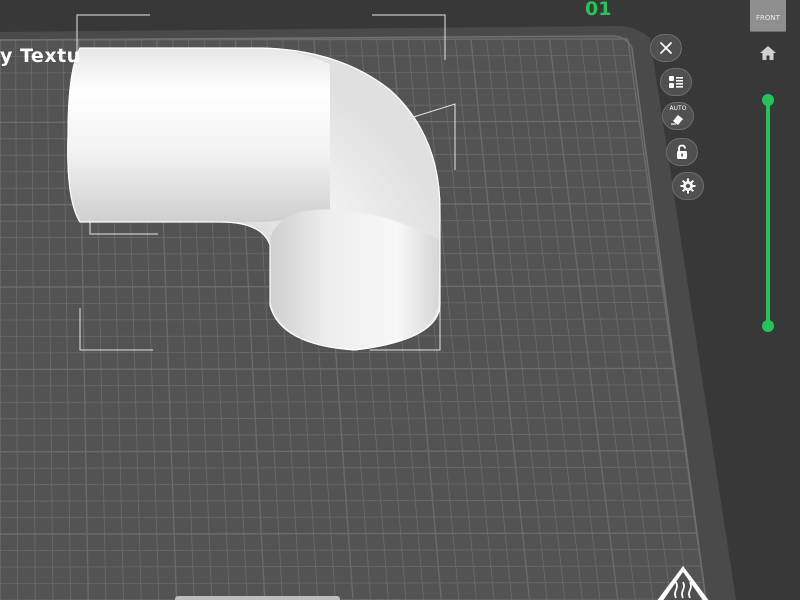  I want to click on plate-number: 01, so click(598, 10).